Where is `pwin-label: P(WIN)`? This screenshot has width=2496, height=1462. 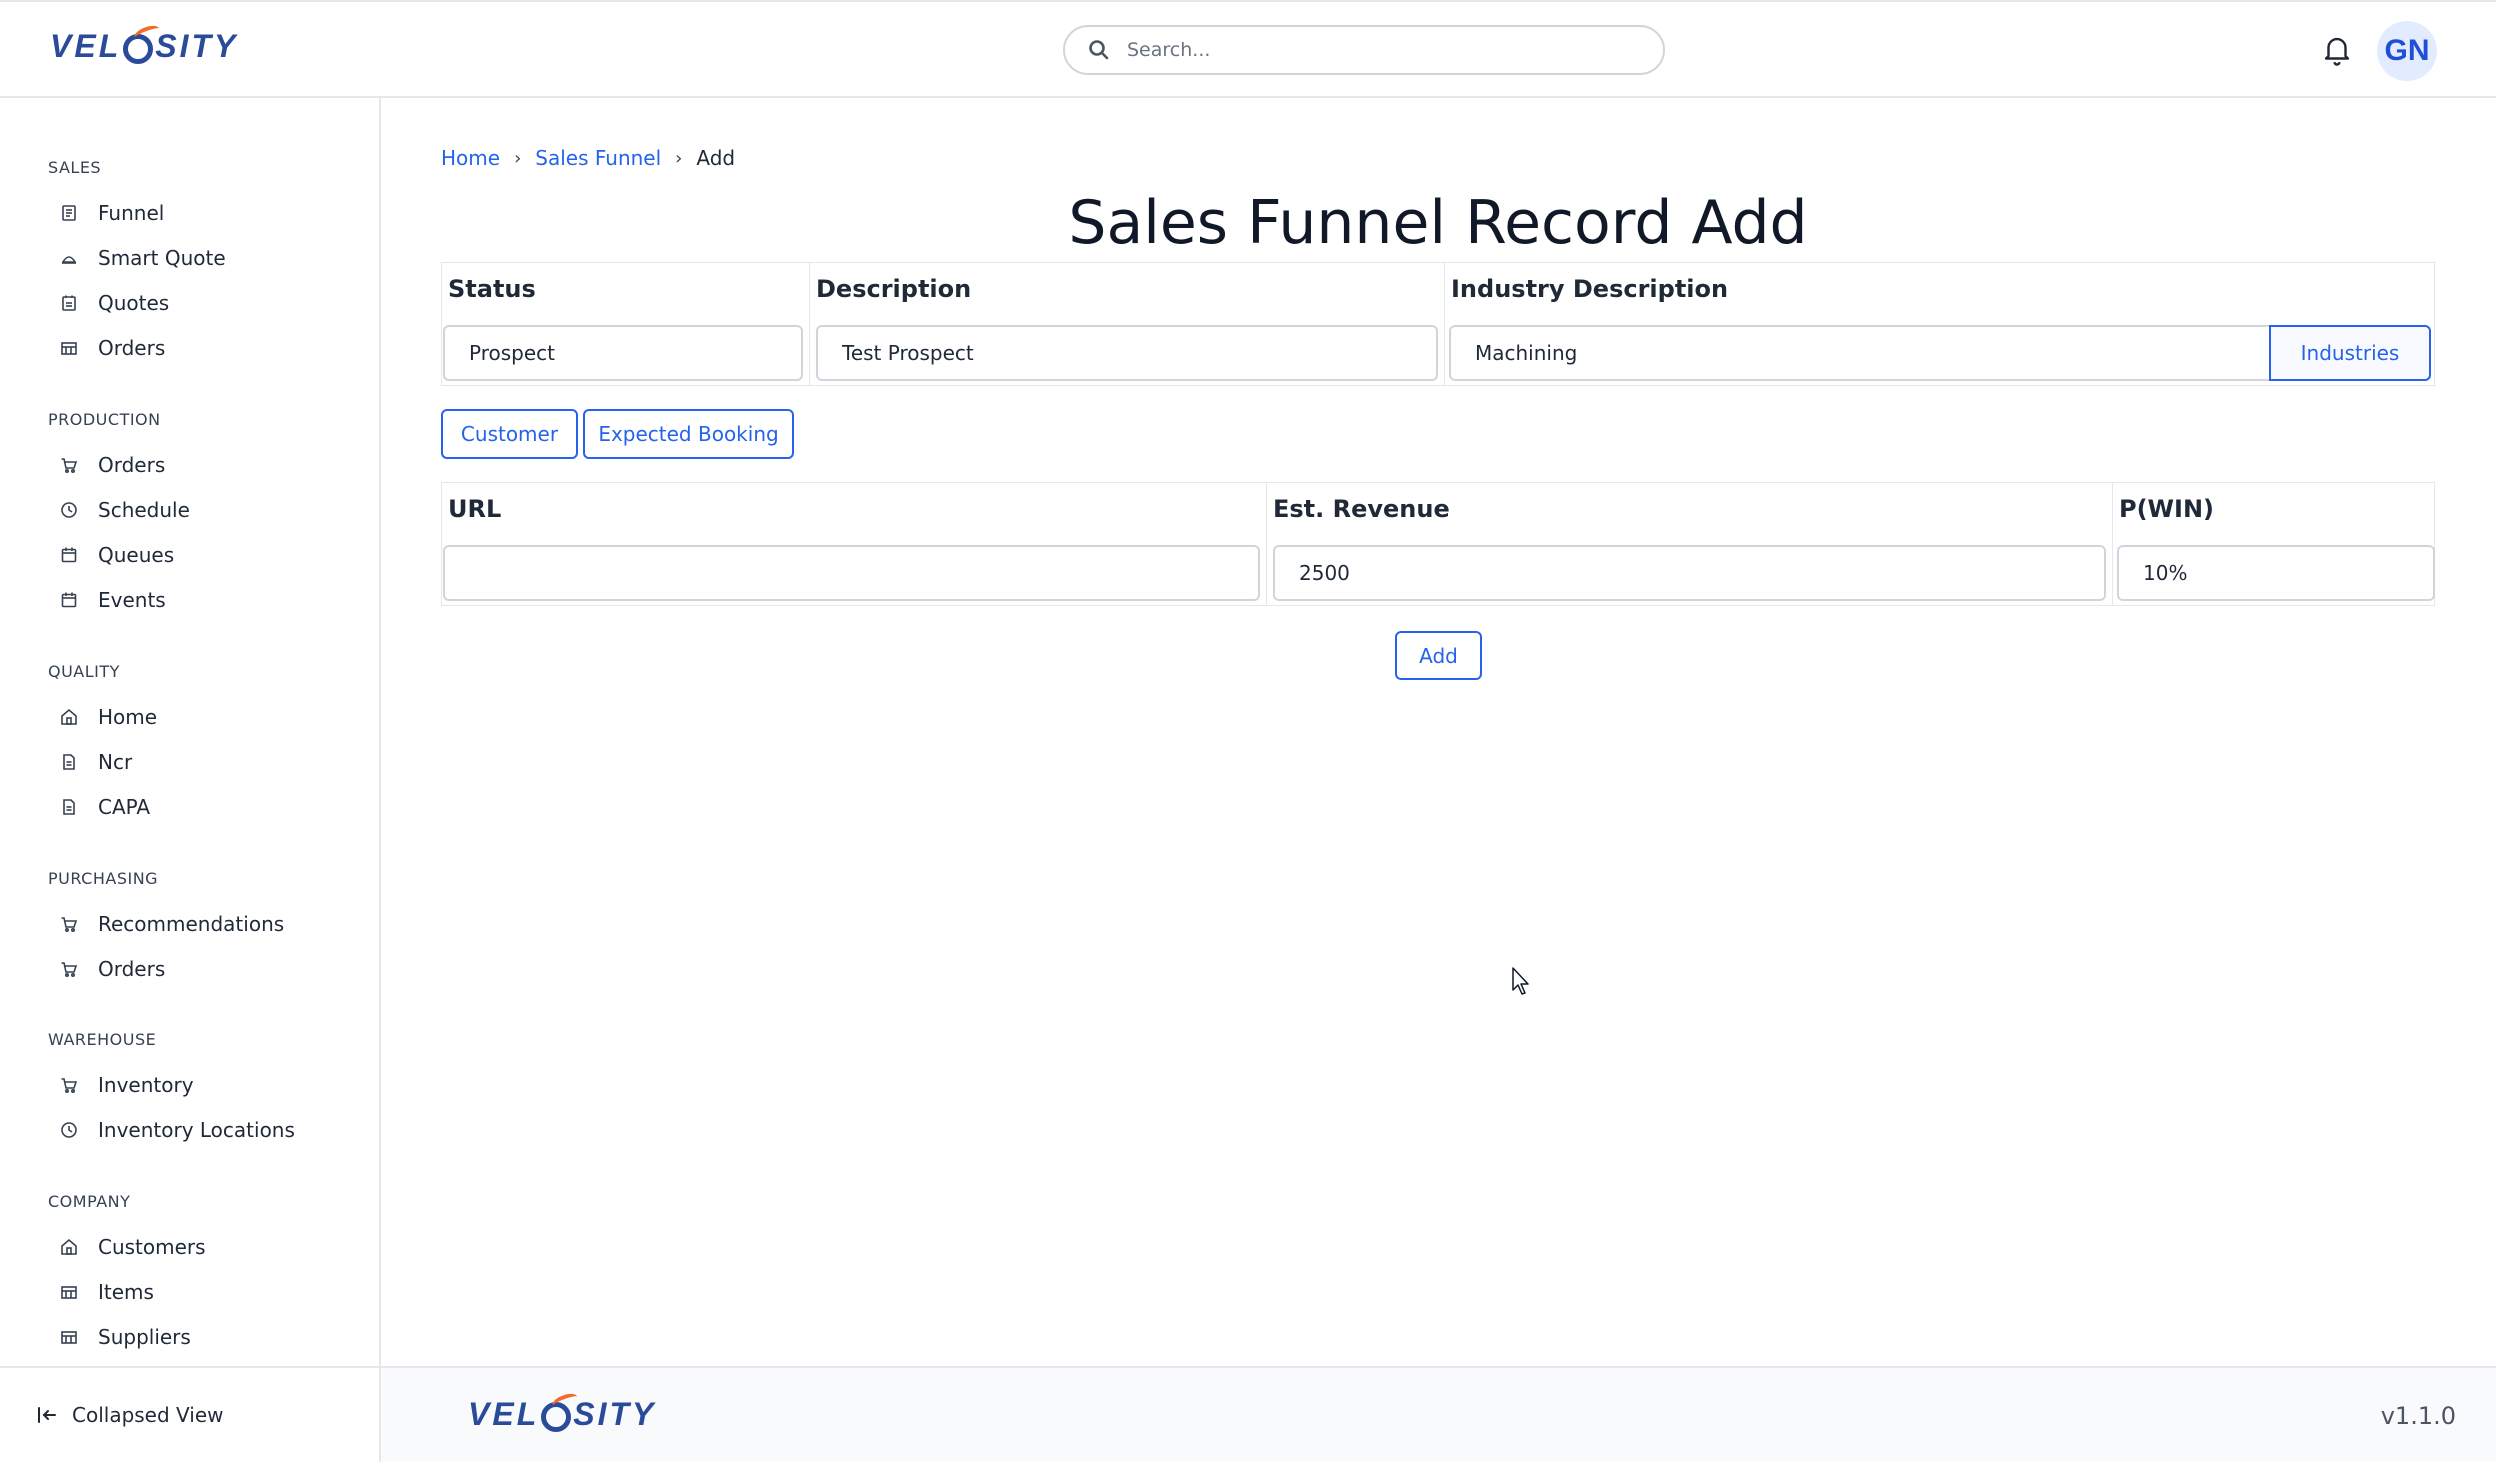
pwin-label: P(WIN) is located at coordinates (2167, 509).